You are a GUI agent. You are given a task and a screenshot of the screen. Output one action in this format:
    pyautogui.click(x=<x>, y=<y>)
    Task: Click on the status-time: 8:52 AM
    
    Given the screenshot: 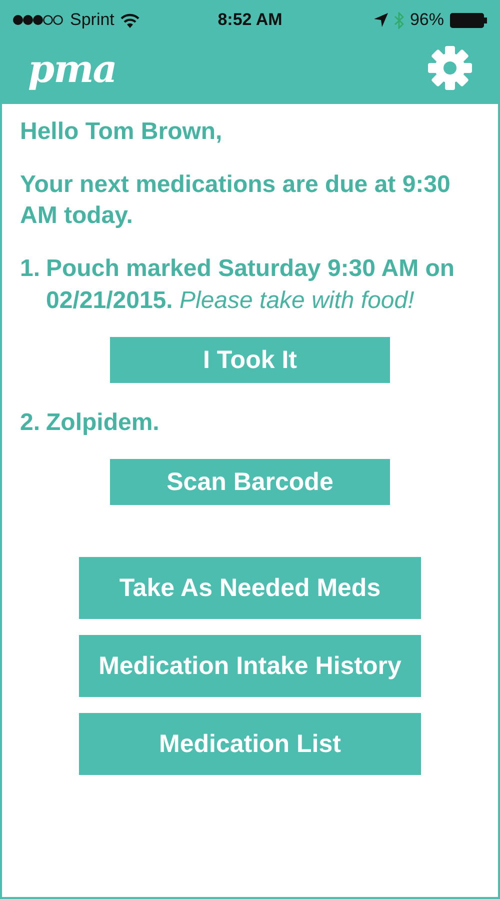 What is the action you would take?
    pyautogui.click(x=250, y=20)
    